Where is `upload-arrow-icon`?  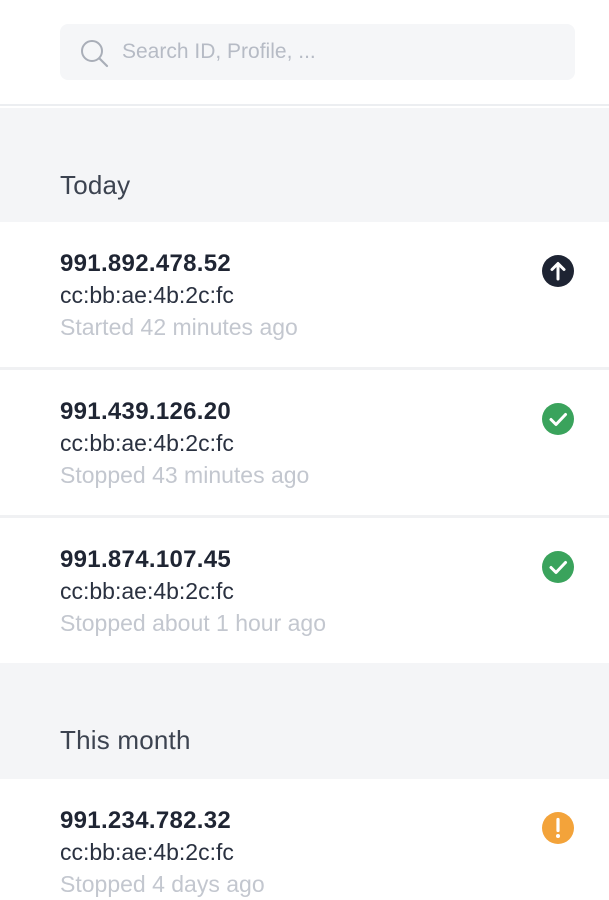
upload-arrow-icon is located at coordinates (558, 271).